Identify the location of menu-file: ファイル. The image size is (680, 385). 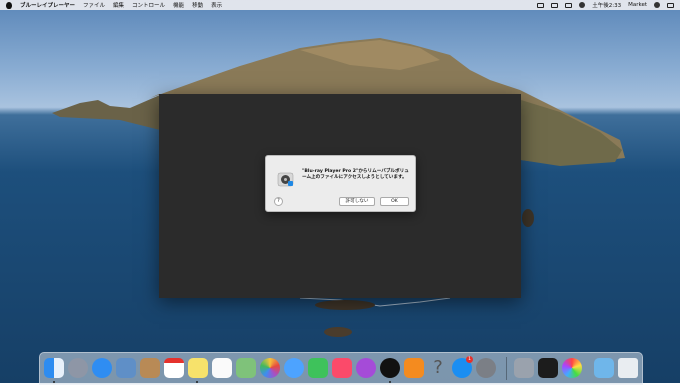
(94, 5).